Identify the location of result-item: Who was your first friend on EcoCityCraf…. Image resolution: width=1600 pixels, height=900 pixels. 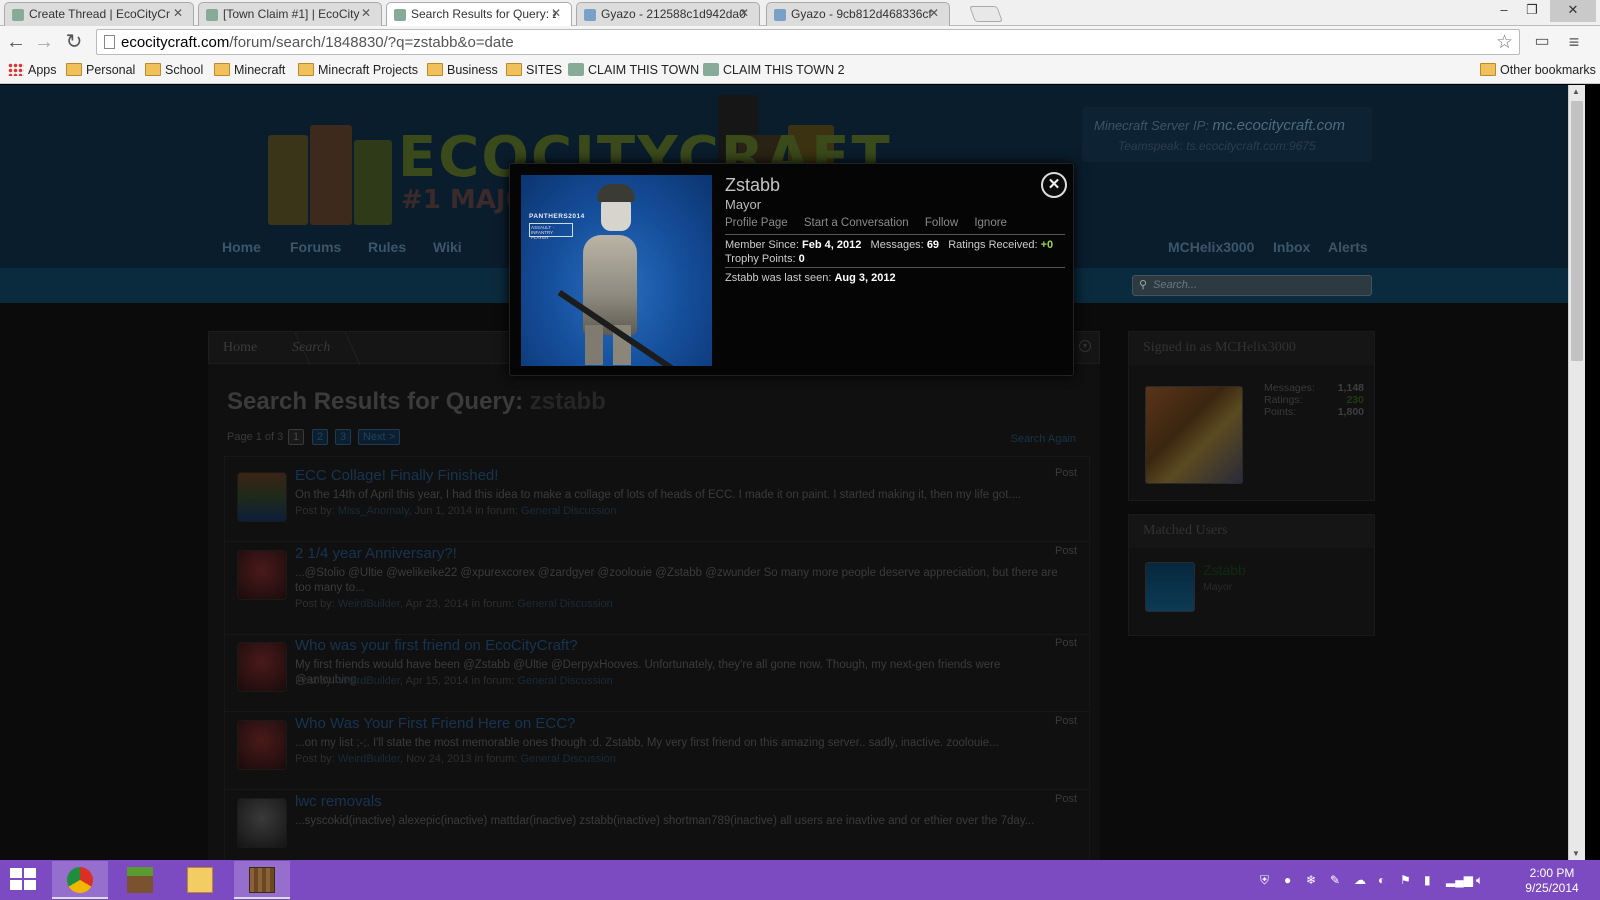
(658, 674).